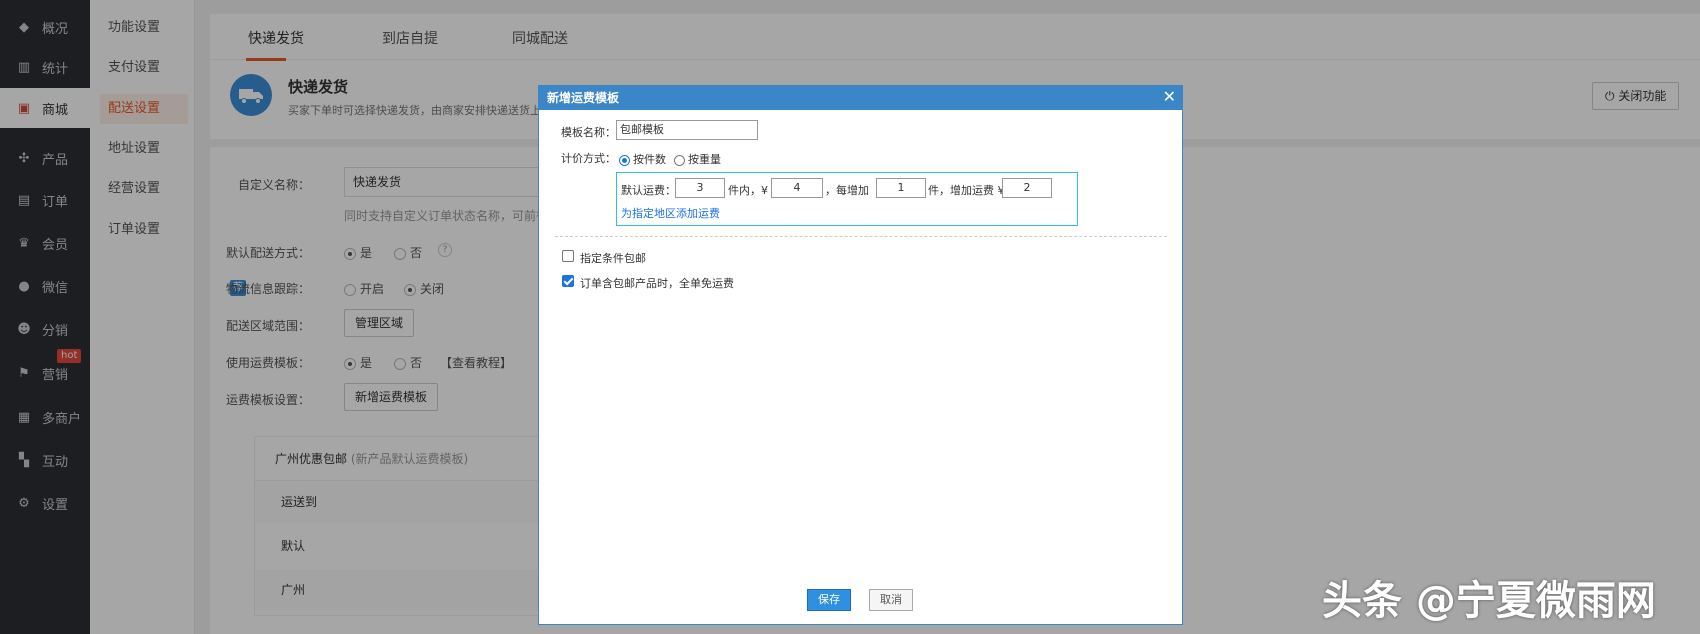  What do you see at coordinates (1027, 188) in the screenshot?
I see `add-fee-input: 2` at bounding box center [1027, 188].